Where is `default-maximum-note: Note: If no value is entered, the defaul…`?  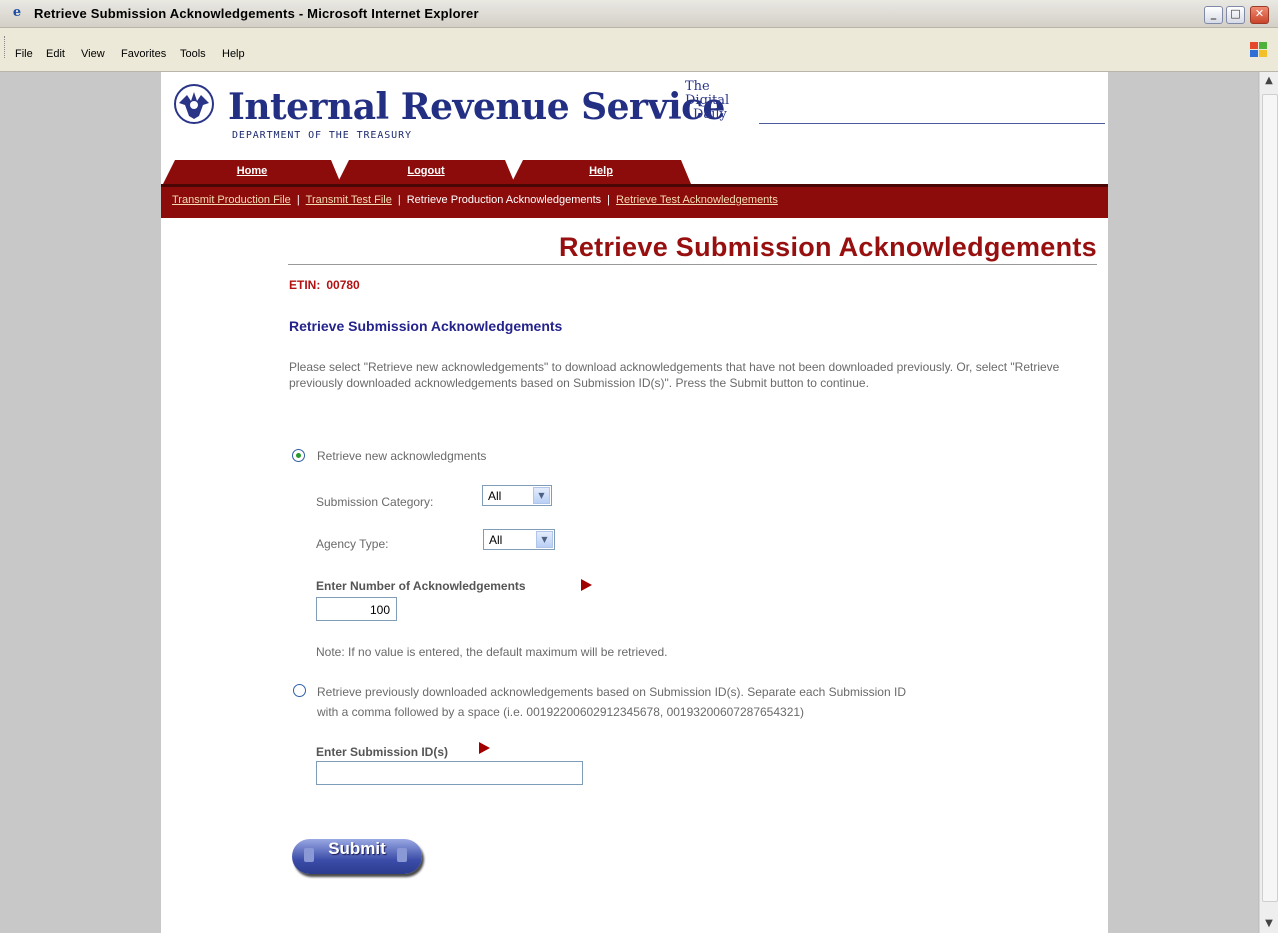
default-maximum-note: Note: If no value is entered, the defaul… is located at coordinates (492, 652).